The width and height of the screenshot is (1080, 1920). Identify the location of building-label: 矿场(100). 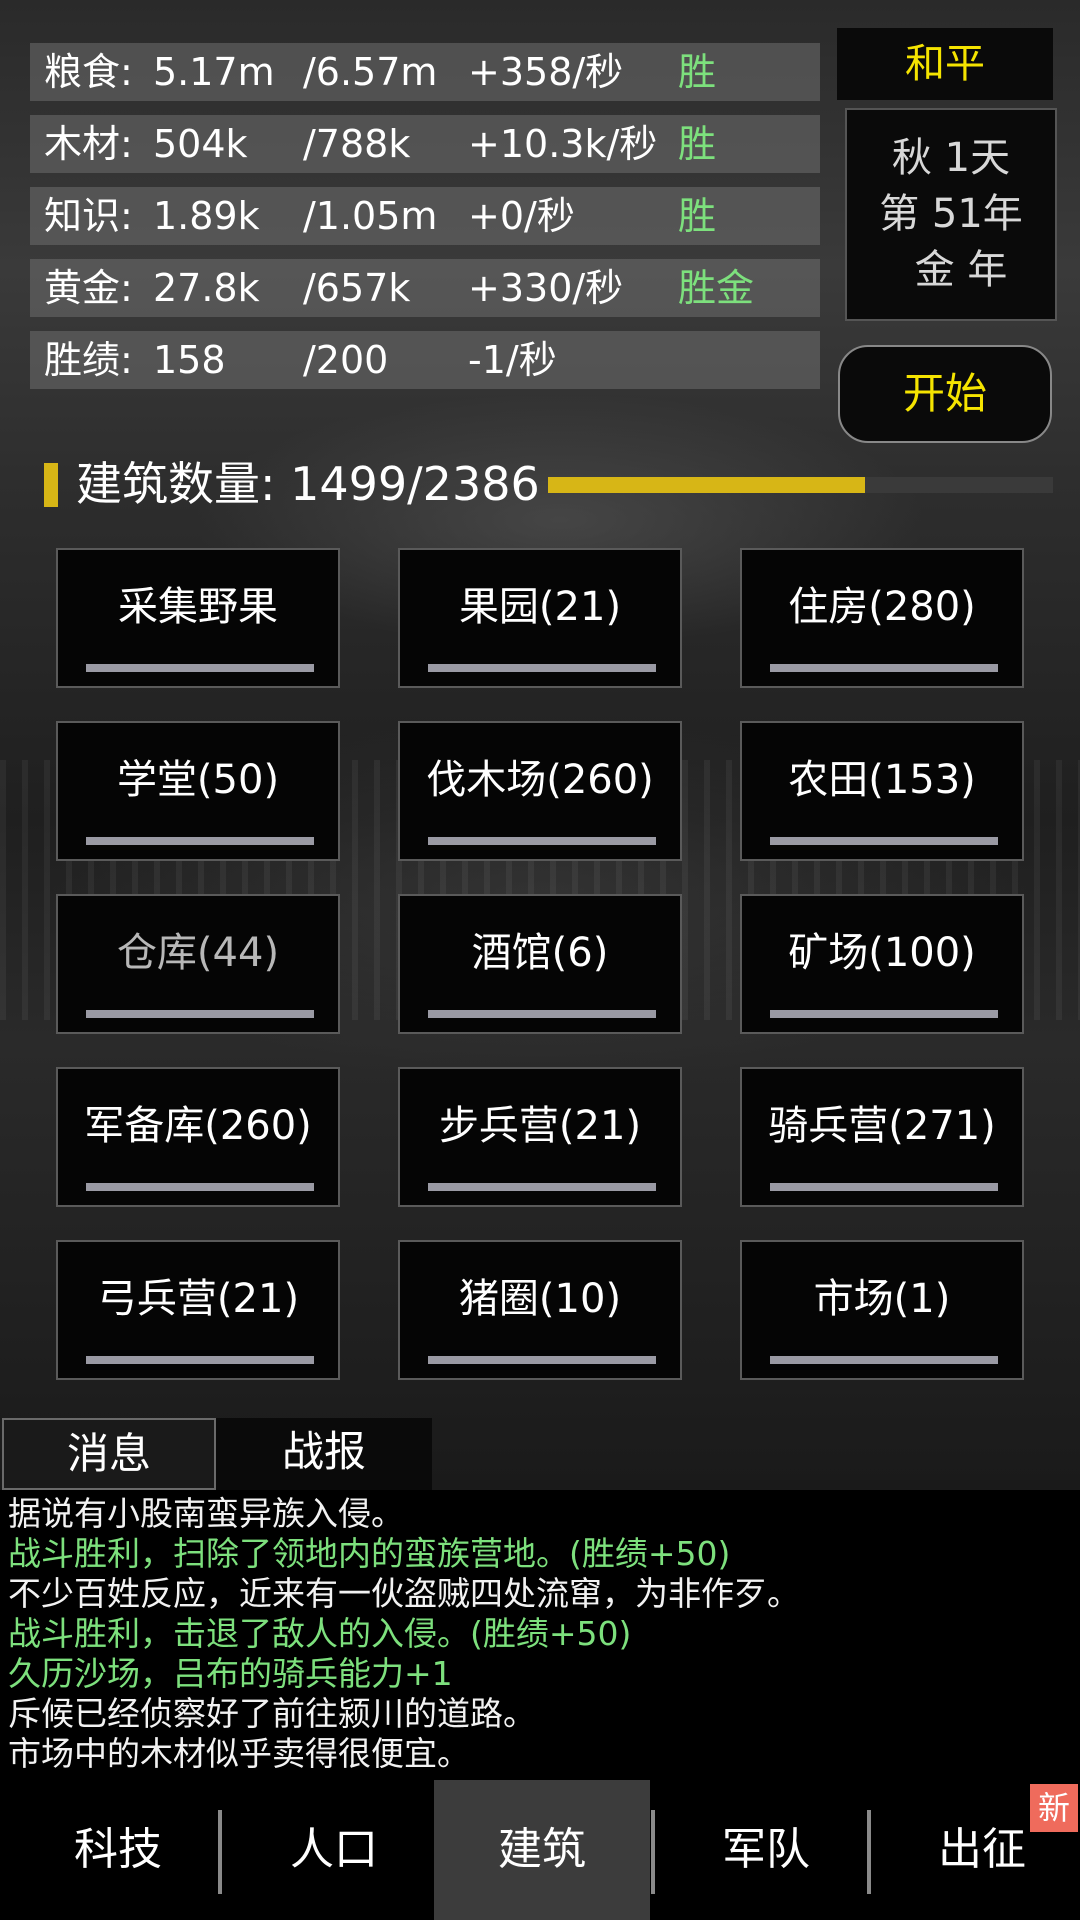
(882, 953).